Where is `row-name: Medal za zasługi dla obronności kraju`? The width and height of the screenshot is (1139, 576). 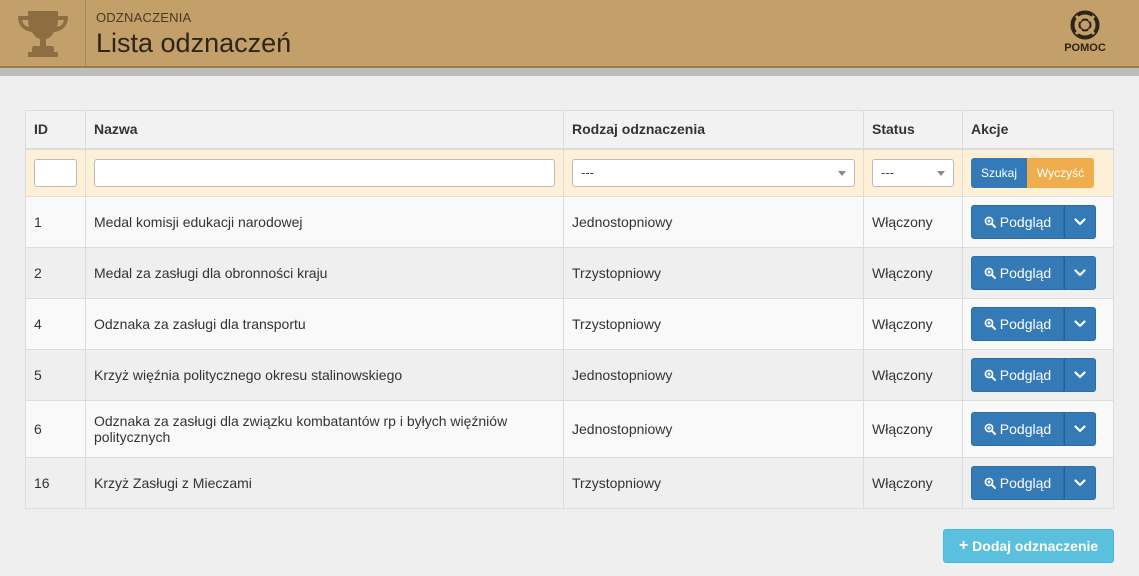 row-name: Medal za zasługi dla obronności kraju is located at coordinates (324, 273).